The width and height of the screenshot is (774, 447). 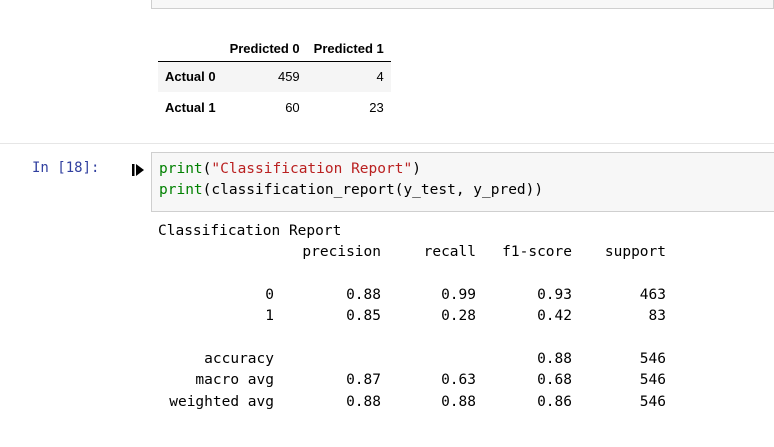 I want to click on report-label: weighted avg, so click(x=221, y=401).